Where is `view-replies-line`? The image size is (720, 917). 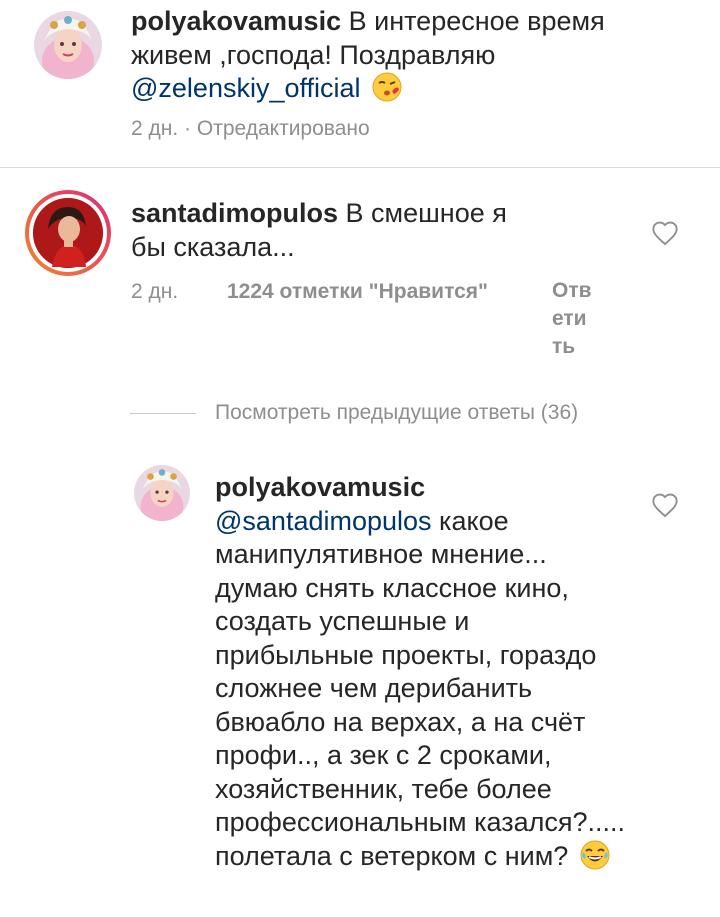 view-replies-line is located at coordinates (163, 413).